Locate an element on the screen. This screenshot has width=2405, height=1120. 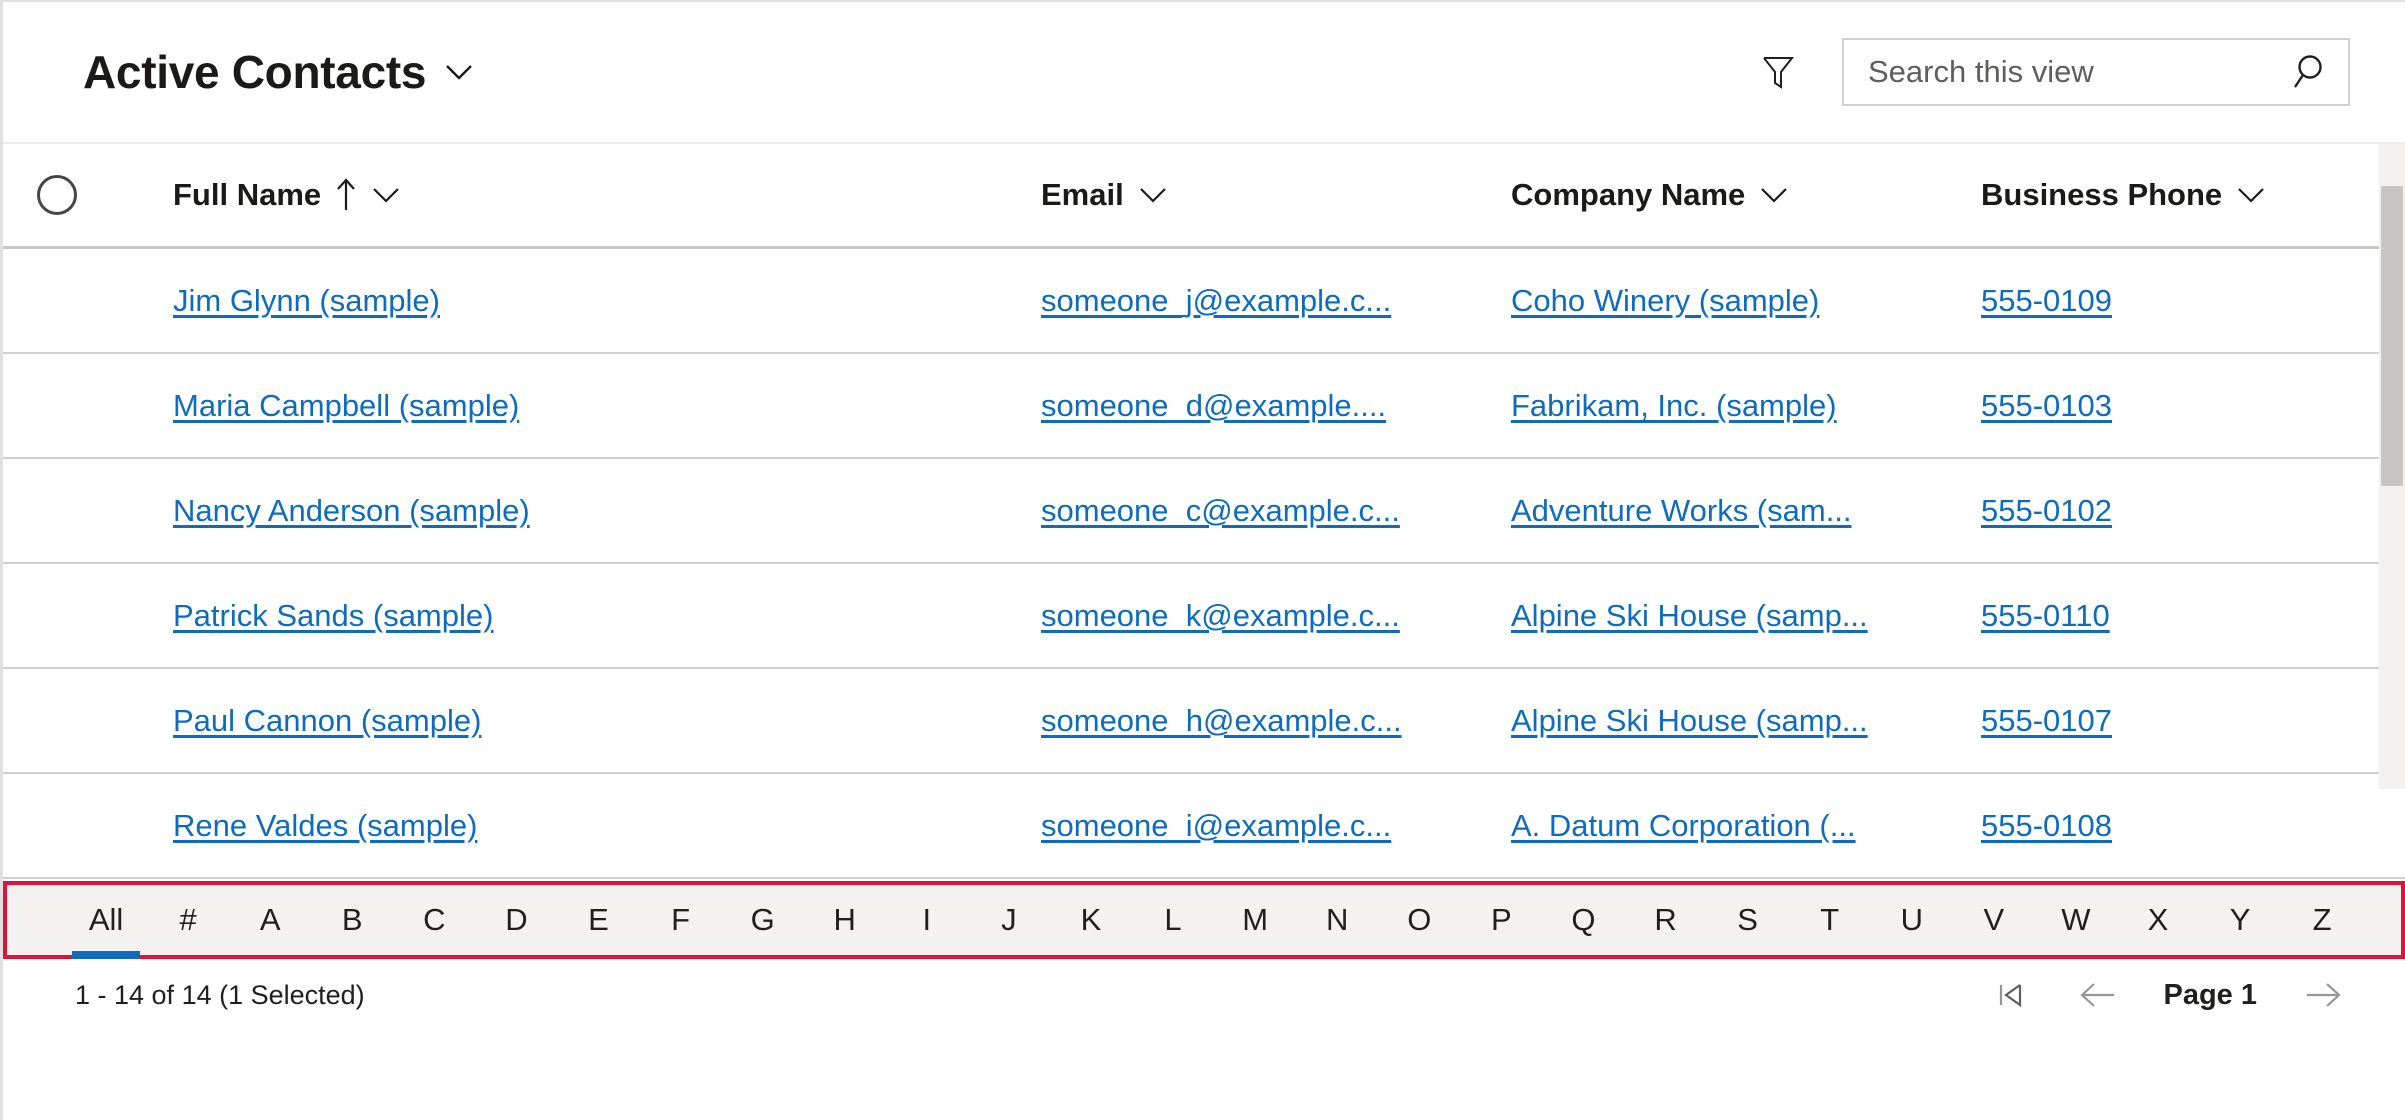
select-all-cell is located at coordinates (57, 195).